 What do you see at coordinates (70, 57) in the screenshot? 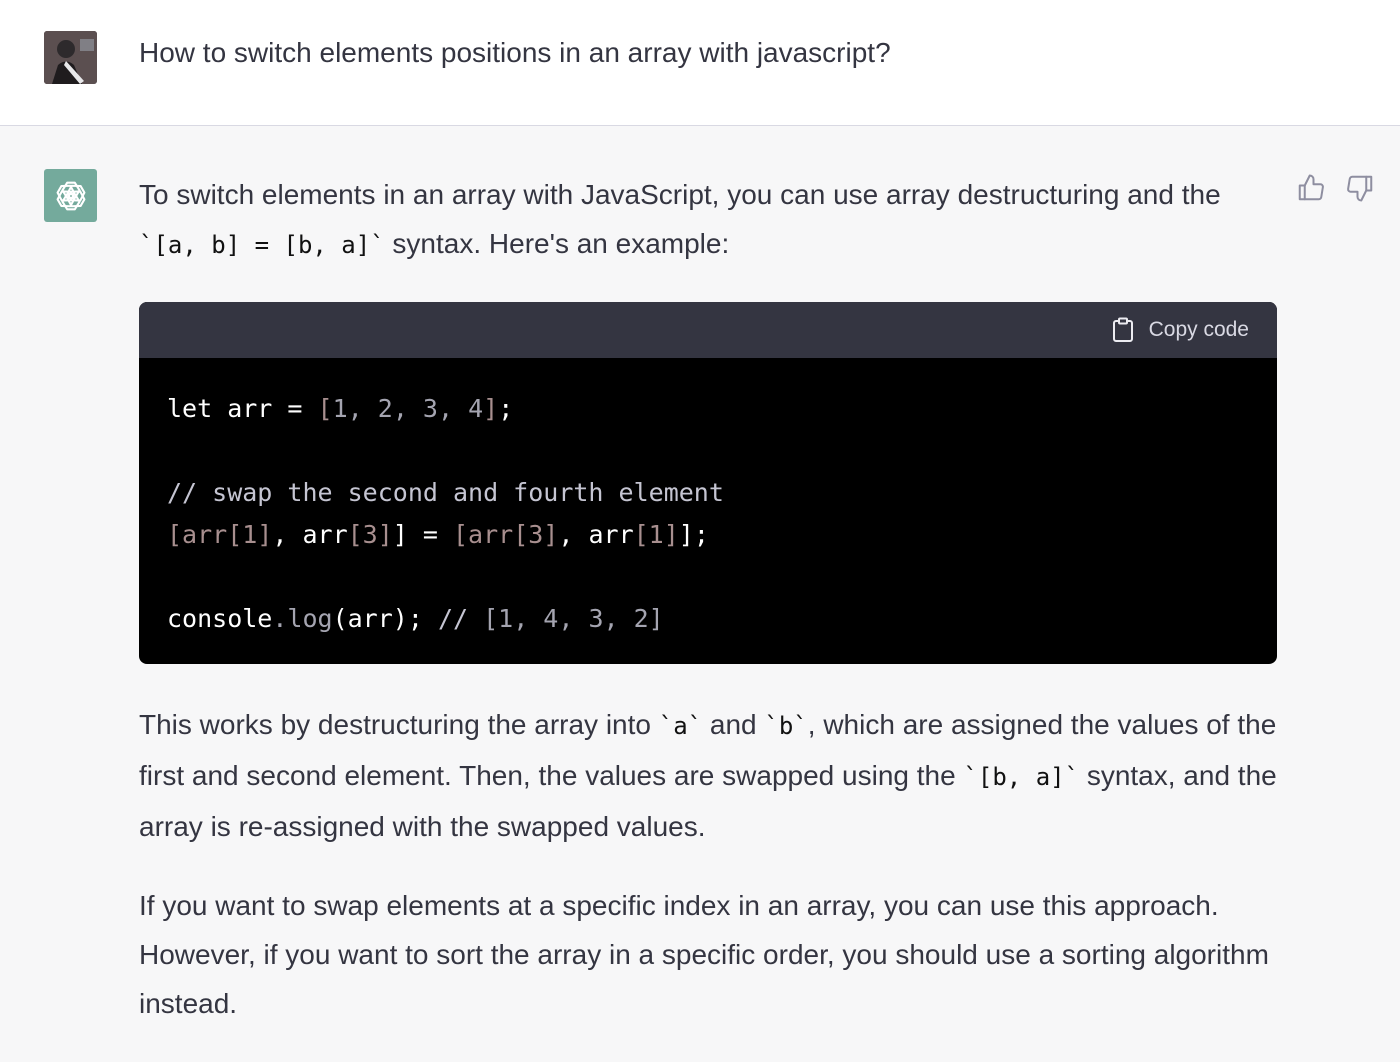
I see `user-avatar` at bounding box center [70, 57].